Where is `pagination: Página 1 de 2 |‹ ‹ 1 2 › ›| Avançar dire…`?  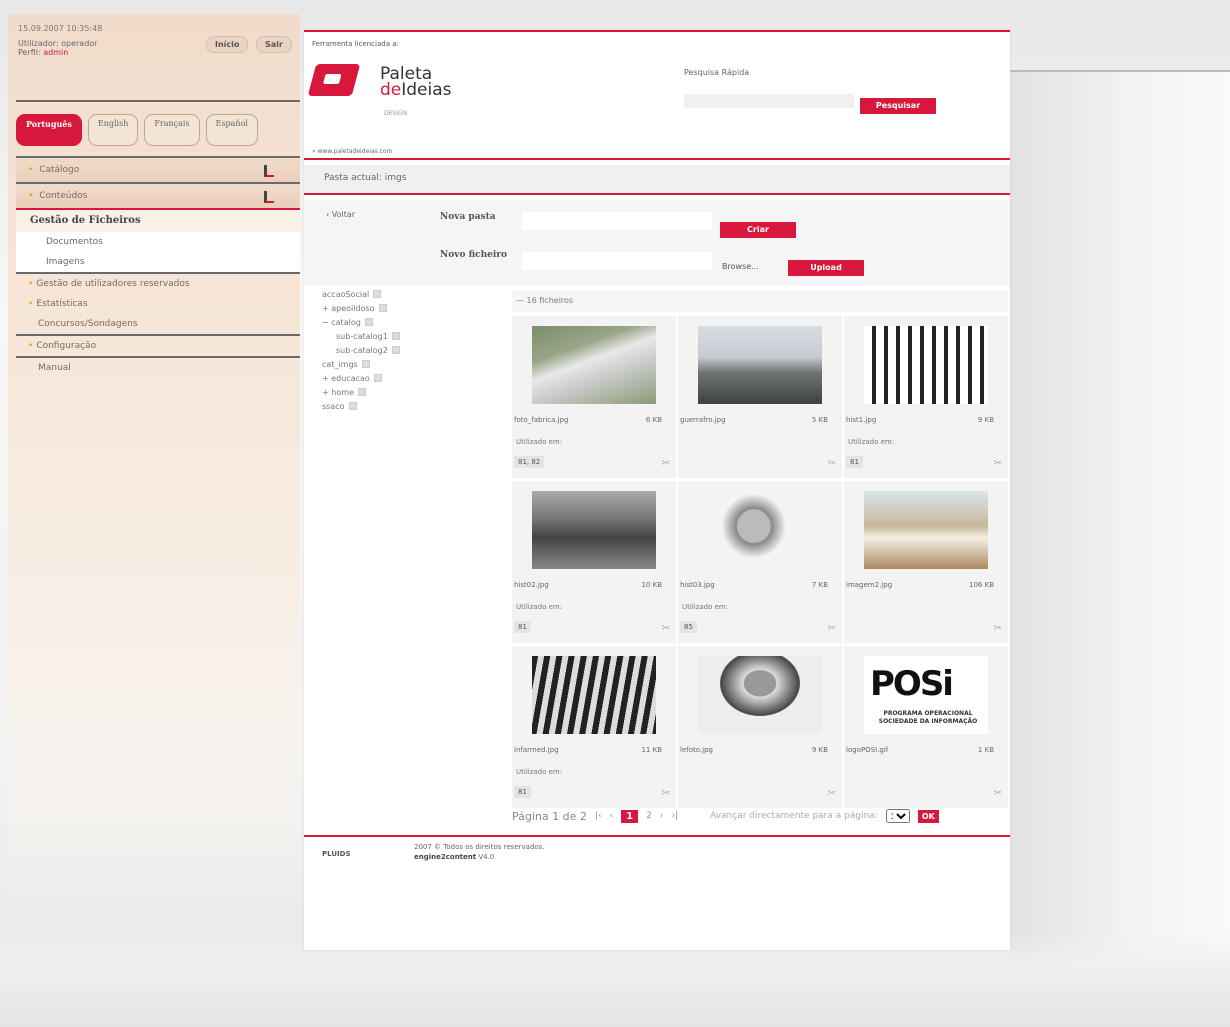
pagination: Página 1 de 2 |‹ ‹ 1 2 › ›| Avançar dire… is located at coordinates (760, 816).